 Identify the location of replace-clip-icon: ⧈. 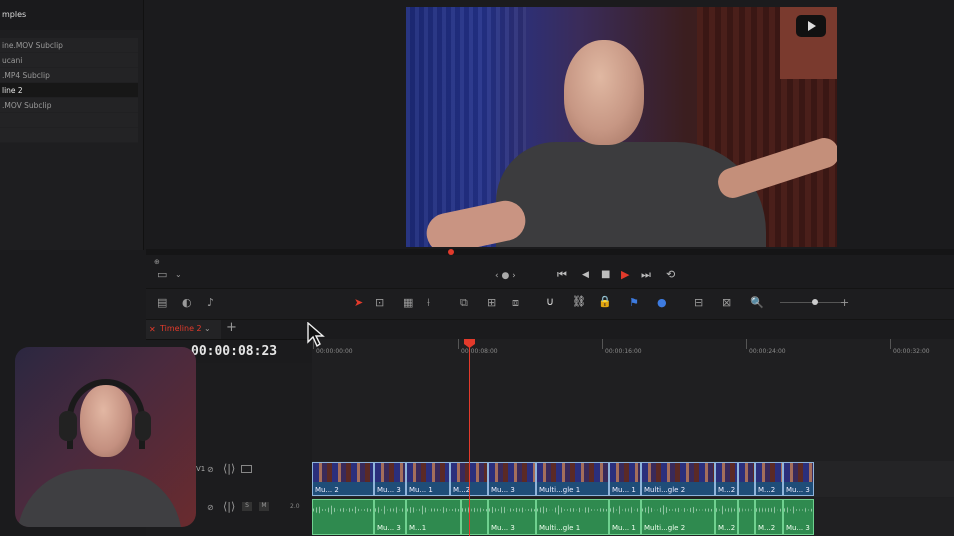
(515, 303).